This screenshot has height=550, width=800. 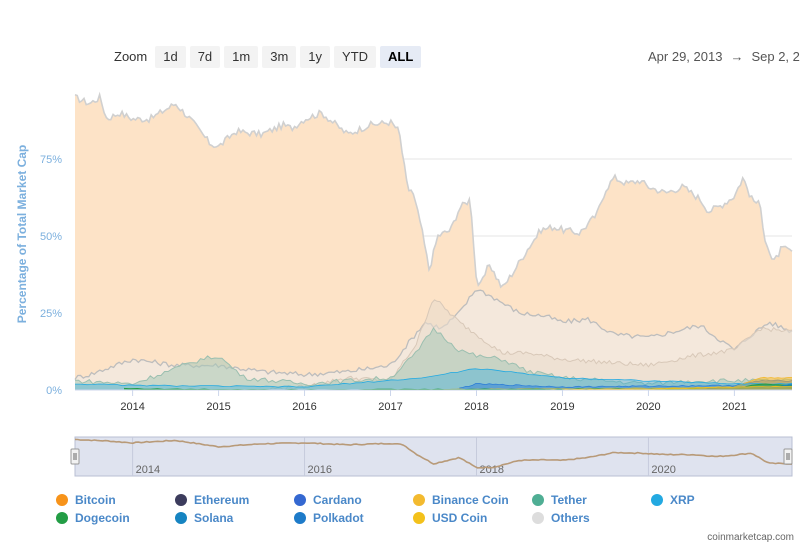 What do you see at coordinates (102, 518) in the screenshot?
I see `legend-label: Dogecoin` at bounding box center [102, 518].